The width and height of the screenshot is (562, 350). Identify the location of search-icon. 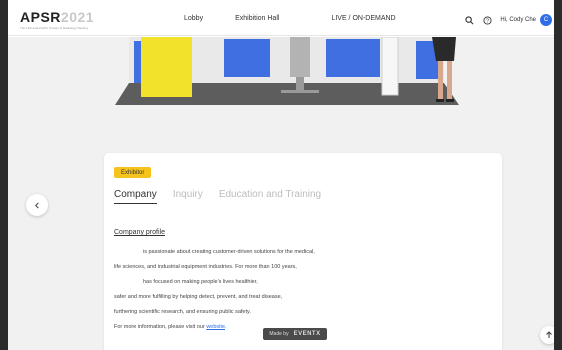
(469, 20).